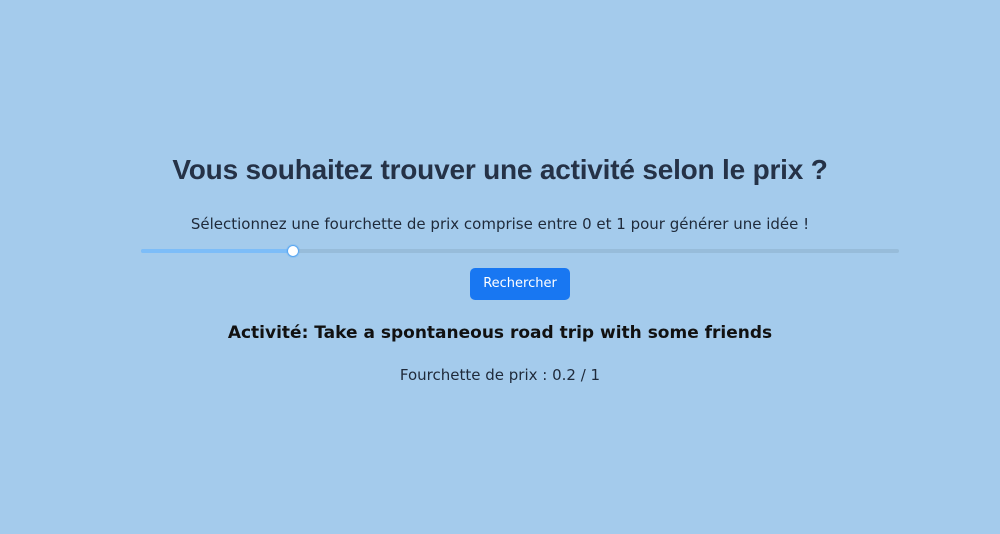 The width and height of the screenshot is (1000, 534). I want to click on slider-thumb, so click(292, 251).